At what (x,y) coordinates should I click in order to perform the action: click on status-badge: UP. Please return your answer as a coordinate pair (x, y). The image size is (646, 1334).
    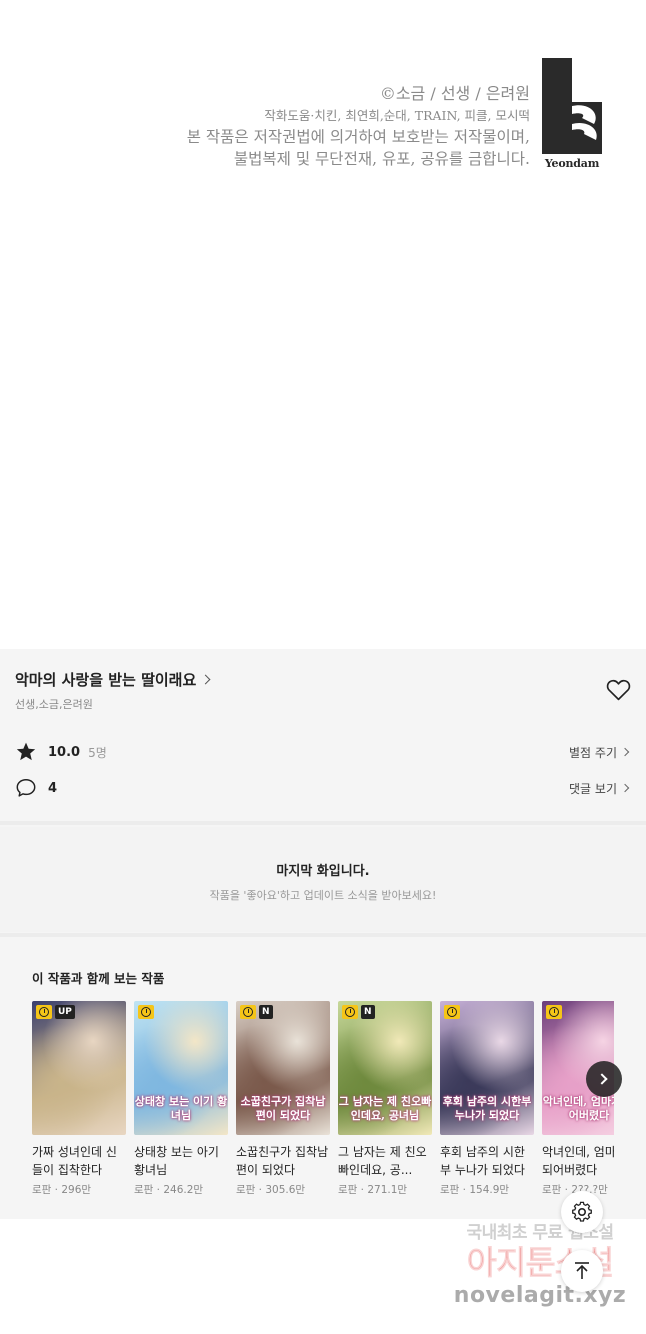
    Looking at the image, I should click on (65, 1012).